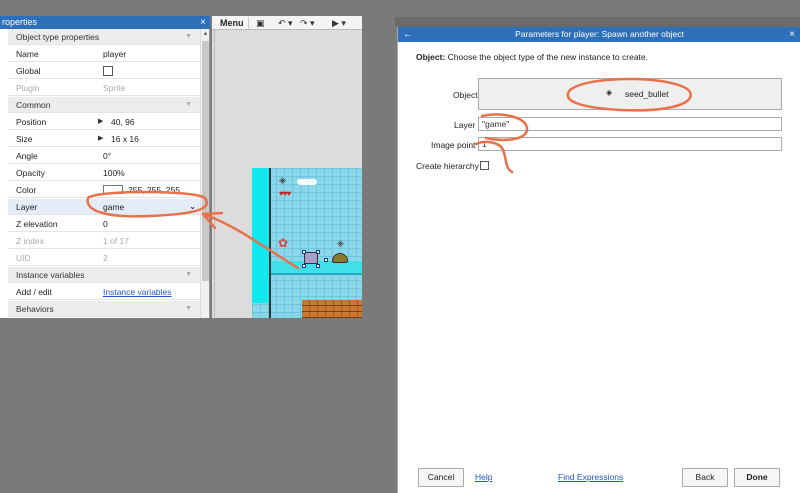  Describe the element at coordinates (104, 309) in the screenshot. I see `section-behaviors: Behaviors ▼` at that location.